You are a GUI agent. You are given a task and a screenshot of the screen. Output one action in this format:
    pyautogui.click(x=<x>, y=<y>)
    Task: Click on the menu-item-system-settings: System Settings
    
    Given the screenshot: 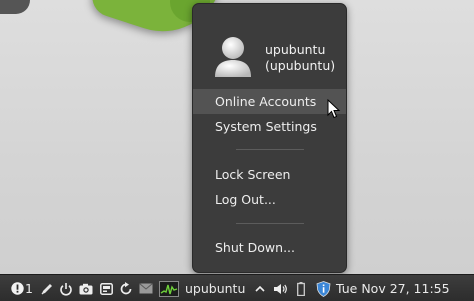 What is the action you would take?
    pyautogui.click(x=269, y=126)
    